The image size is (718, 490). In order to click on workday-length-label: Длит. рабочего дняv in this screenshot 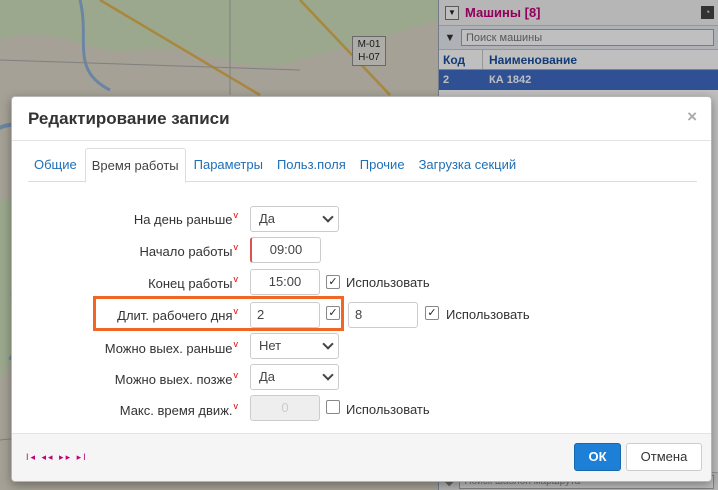, I will do `click(177, 314)`.